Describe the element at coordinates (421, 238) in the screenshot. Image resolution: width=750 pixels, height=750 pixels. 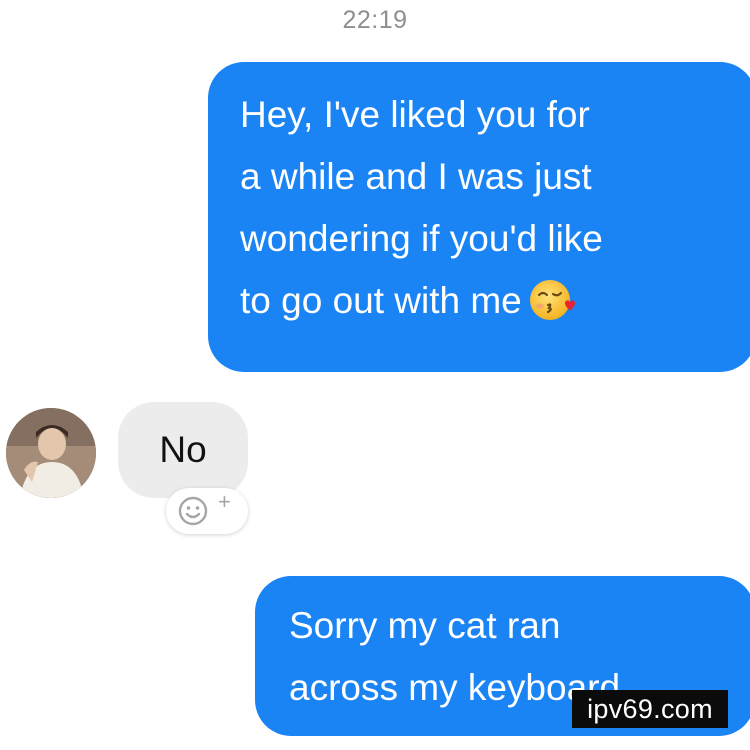
I see `message-line: wondering if you'd like` at that location.